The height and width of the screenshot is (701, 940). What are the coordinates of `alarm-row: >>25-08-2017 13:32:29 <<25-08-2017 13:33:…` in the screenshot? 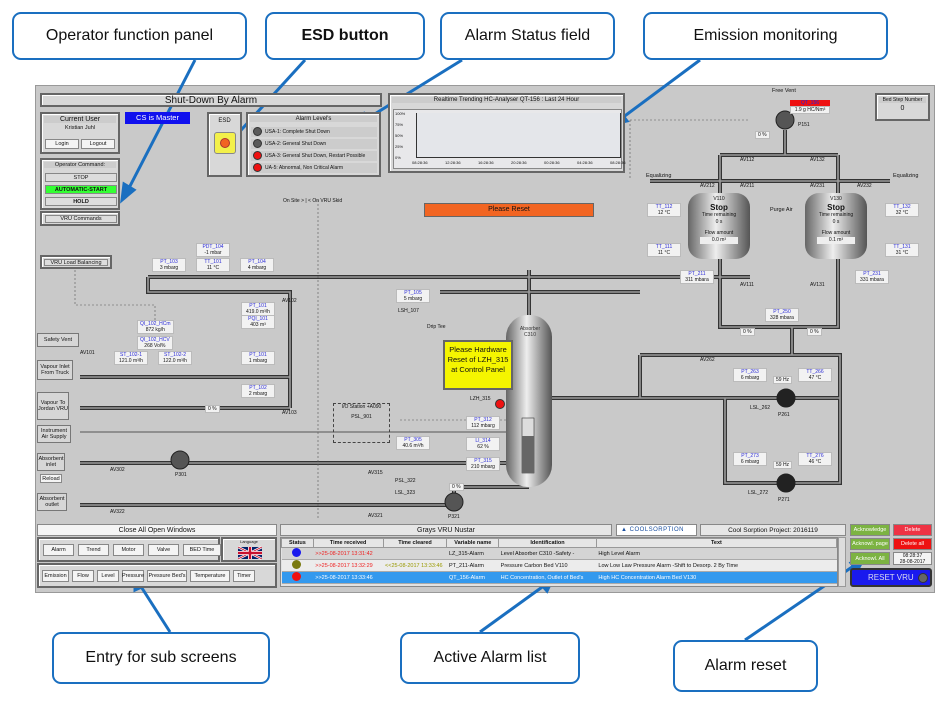 It's located at (559, 565).